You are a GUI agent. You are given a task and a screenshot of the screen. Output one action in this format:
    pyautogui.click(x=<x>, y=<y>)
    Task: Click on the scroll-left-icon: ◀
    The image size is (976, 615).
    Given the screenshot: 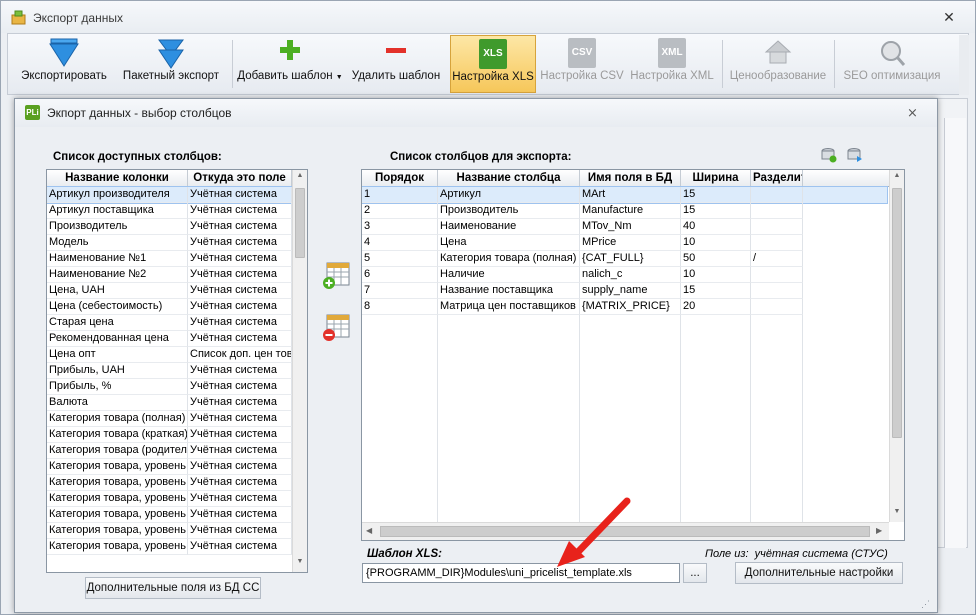 What is the action you would take?
    pyautogui.click(x=369, y=530)
    